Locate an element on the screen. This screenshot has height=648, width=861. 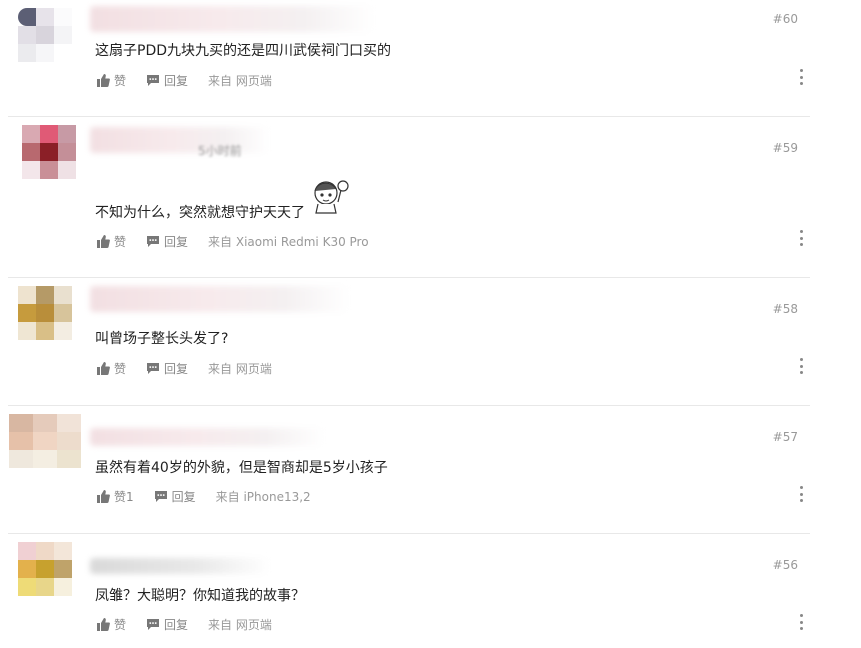
source-text: 来自 Xiaomi Redmi K30 Pro is located at coordinates (288, 241).